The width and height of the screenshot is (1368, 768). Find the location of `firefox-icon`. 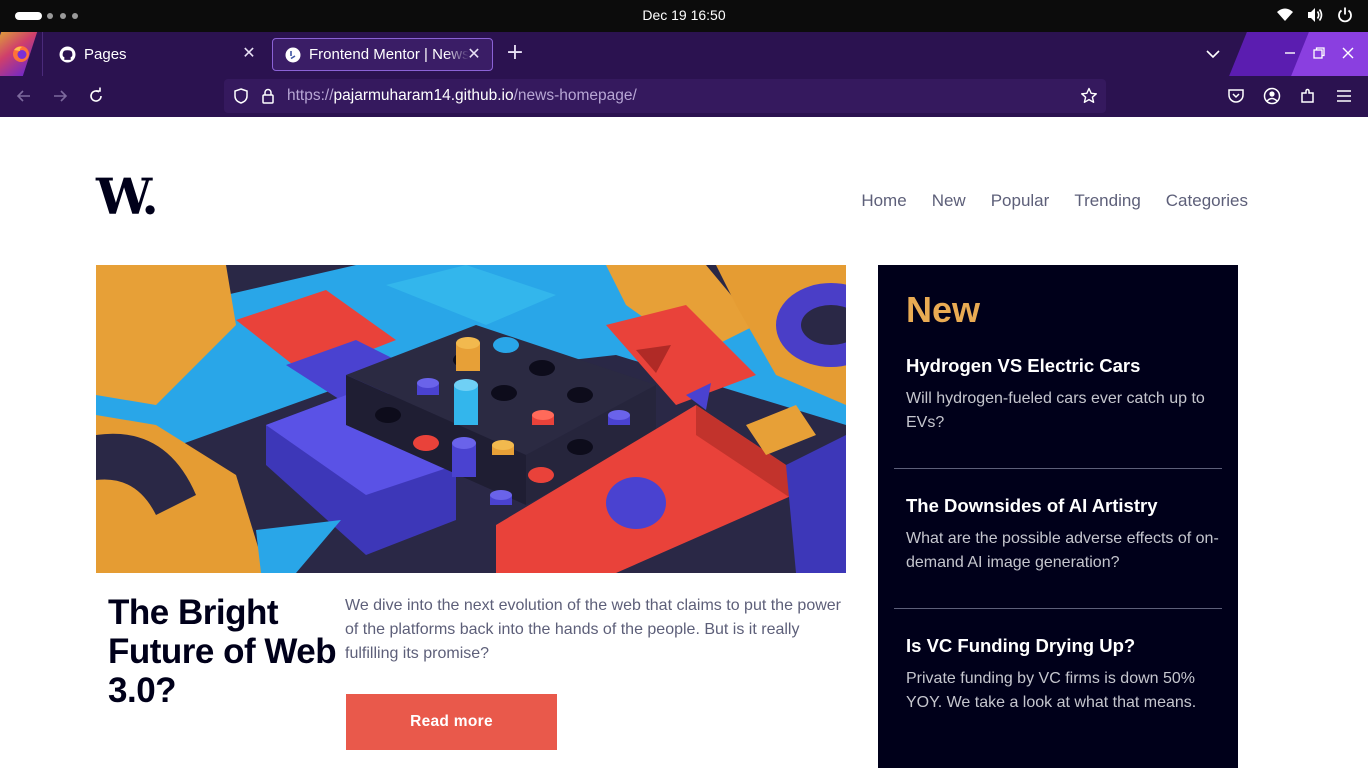

firefox-icon is located at coordinates (21, 54).